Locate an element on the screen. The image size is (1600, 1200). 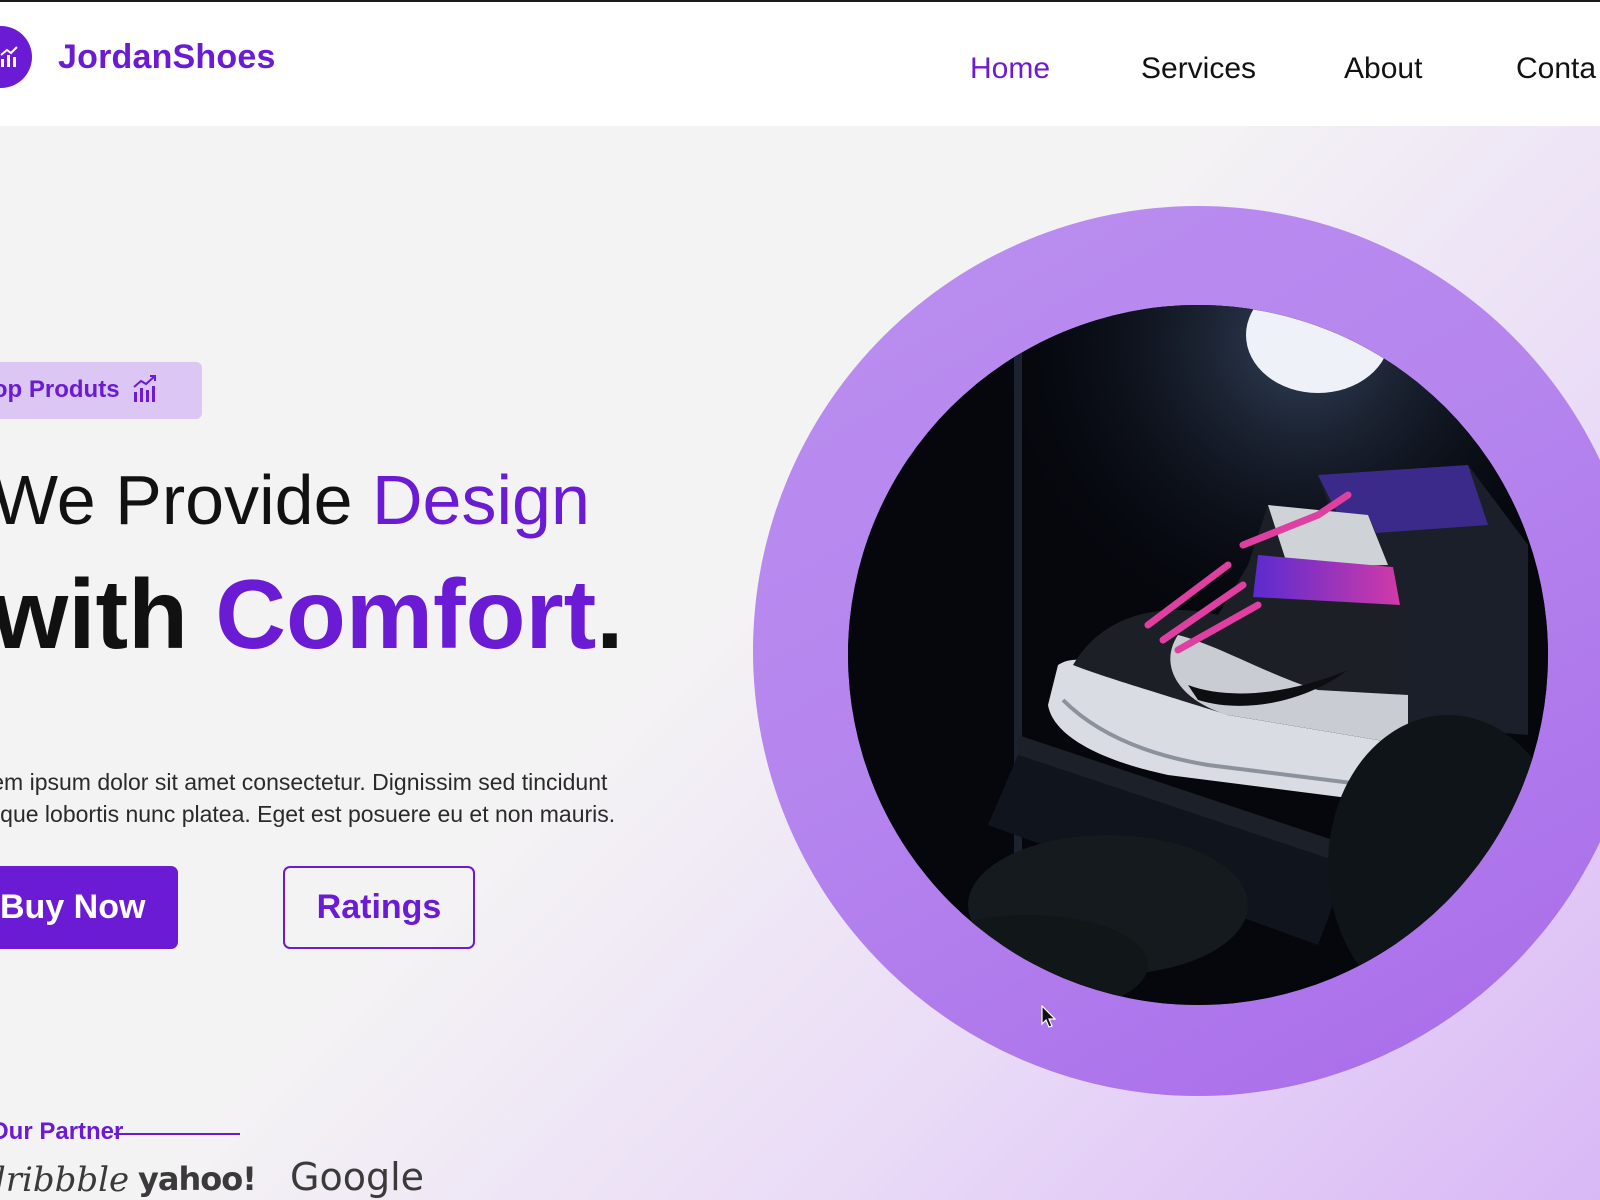
hero-headline-line2: with Comfort. is located at coordinates (311, 614).